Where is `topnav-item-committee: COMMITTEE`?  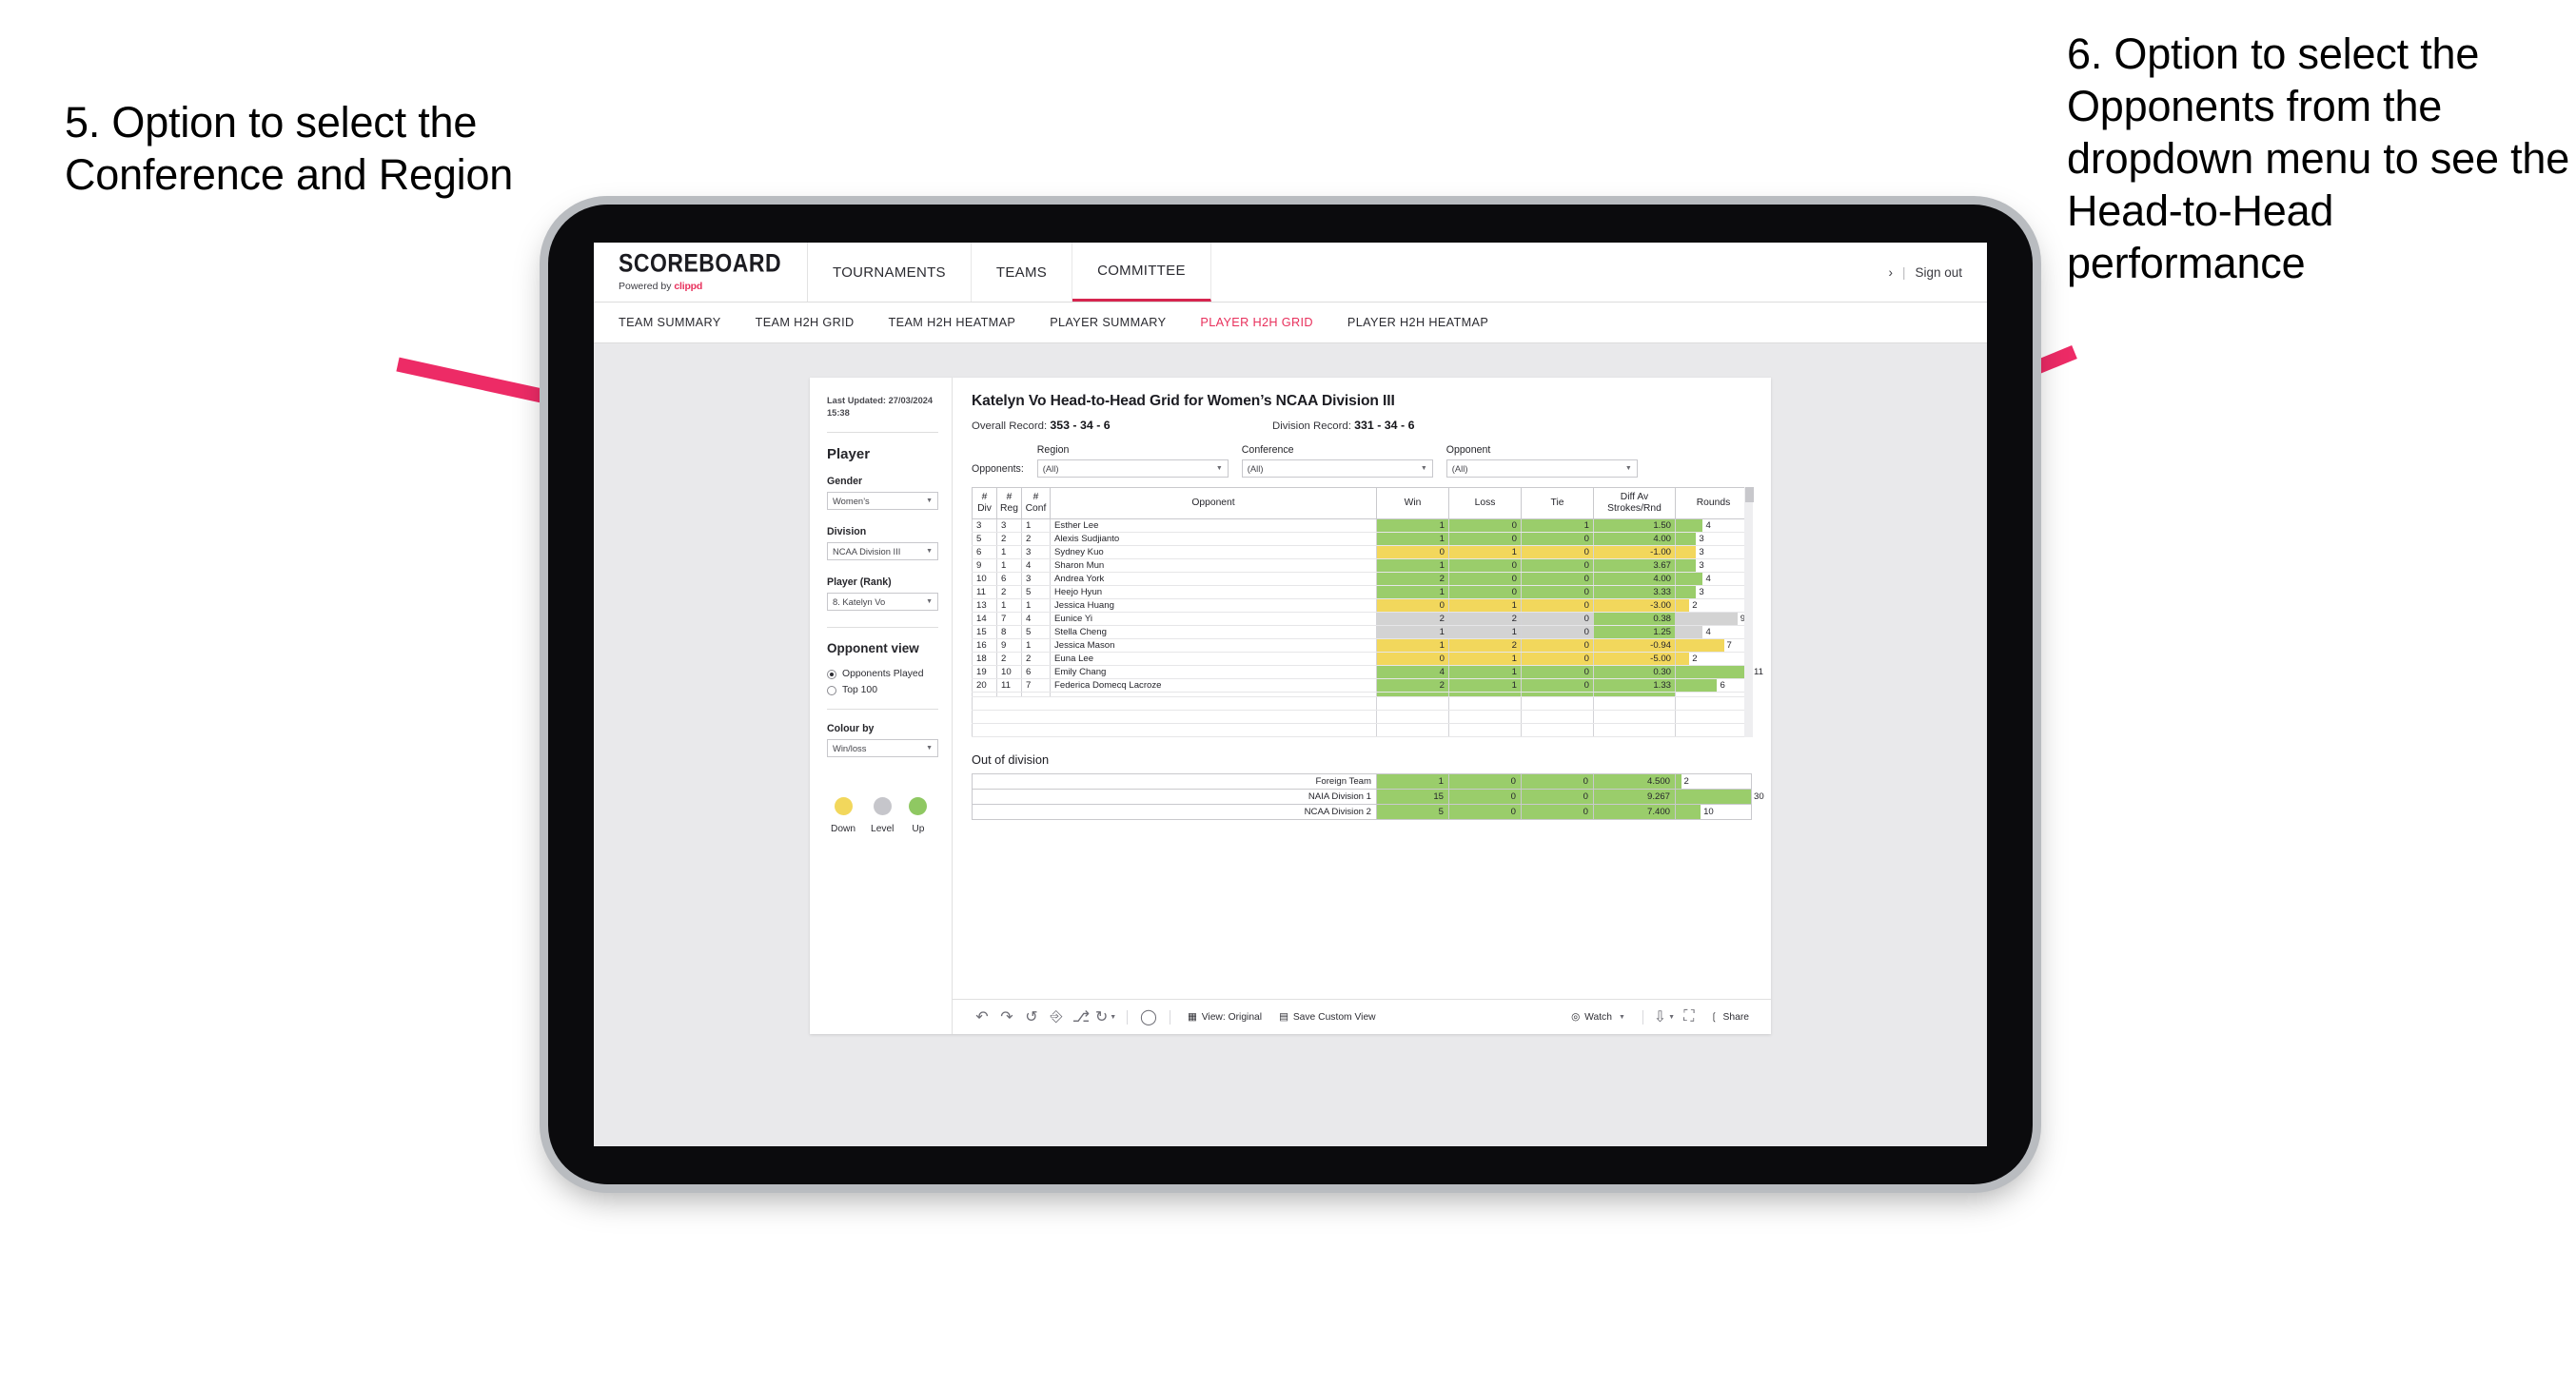
topnav-item-committee: COMMITTEE is located at coordinates (1141, 272).